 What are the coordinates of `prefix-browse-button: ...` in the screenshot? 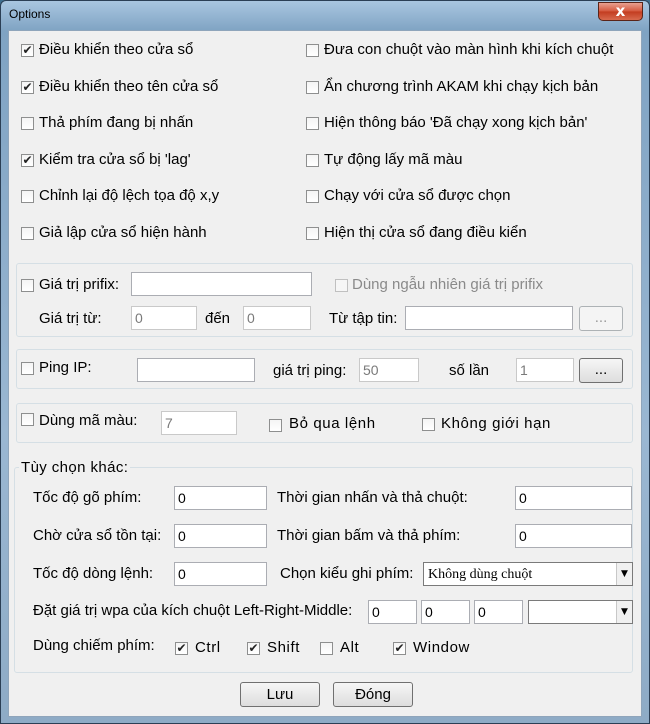 It's located at (601, 318).